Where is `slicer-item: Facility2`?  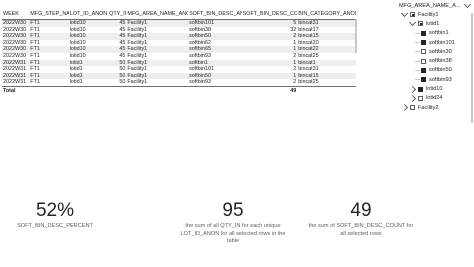 slicer-item: Facility2 is located at coordinates (436, 107).